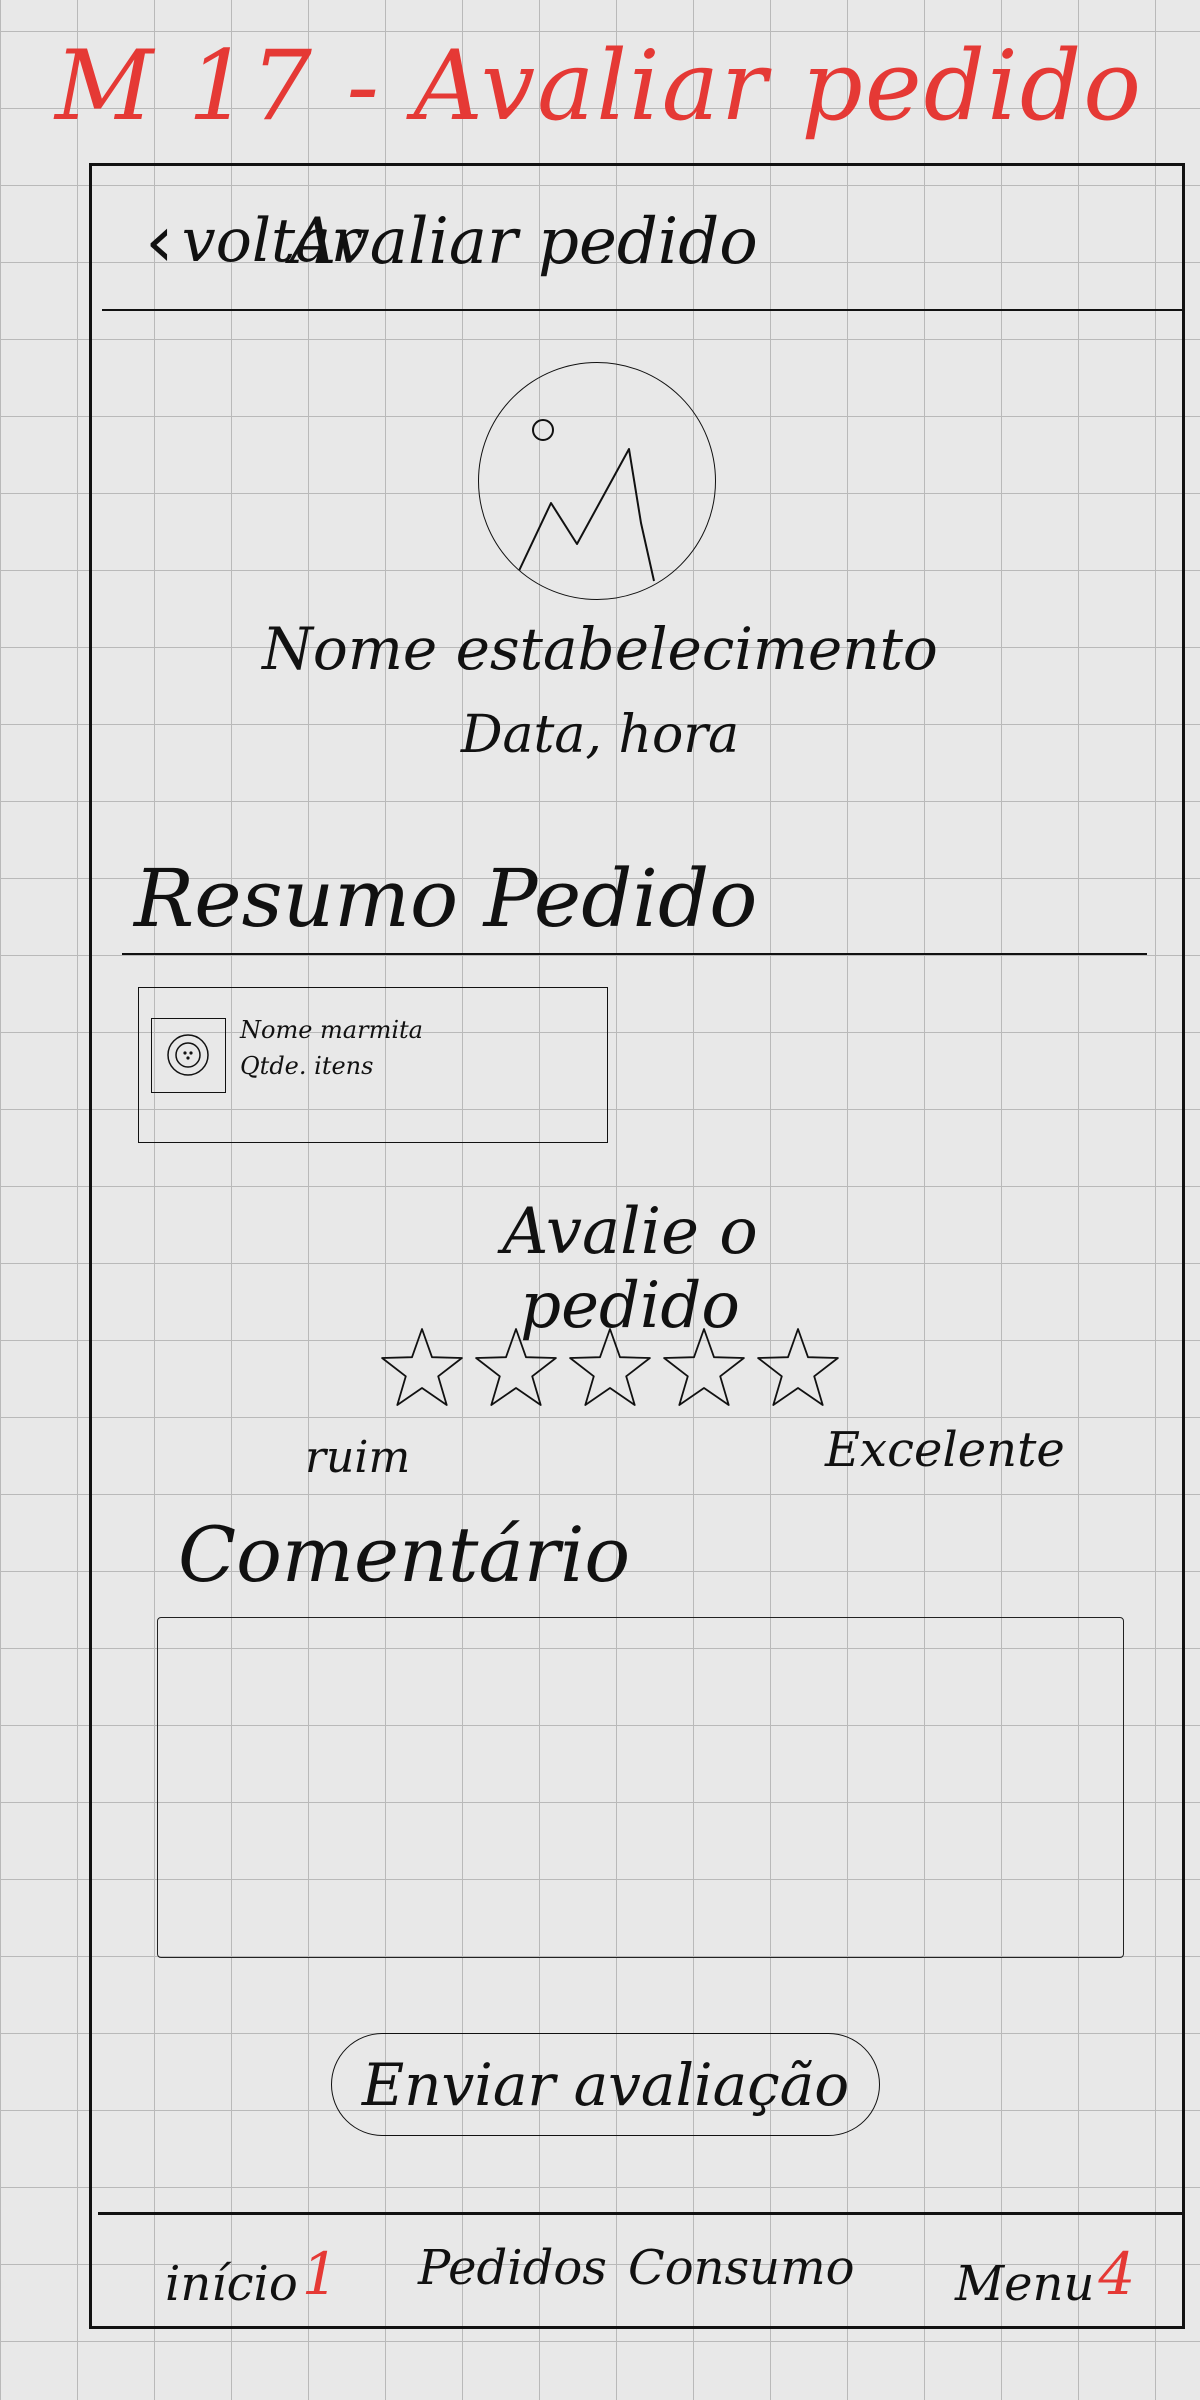 Image resolution: width=1200 pixels, height=2400 pixels. I want to click on sheet-title: M 17 - Avaliar pedido, so click(599, 86).